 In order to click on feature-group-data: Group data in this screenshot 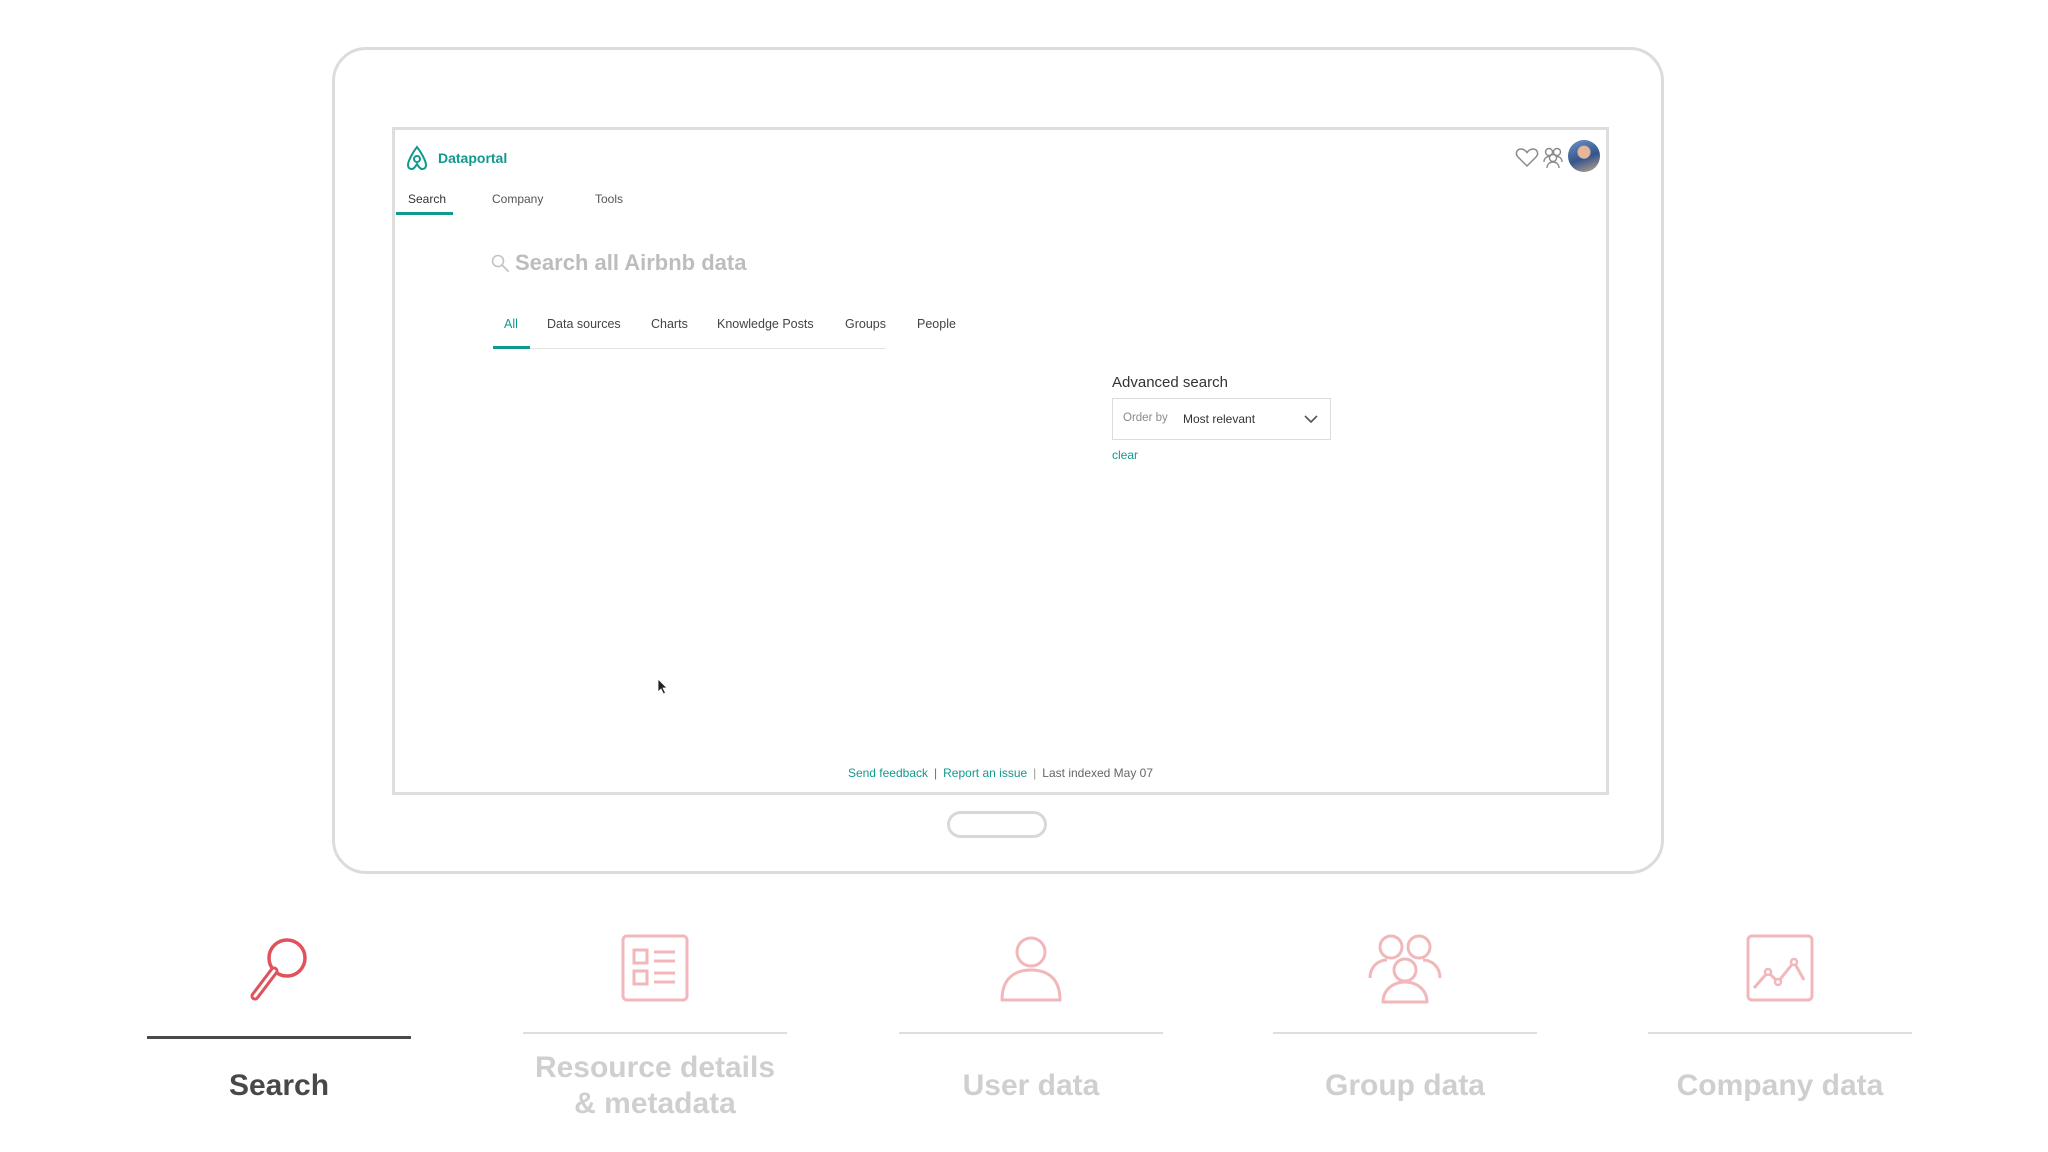, I will do `click(1405, 1016)`.